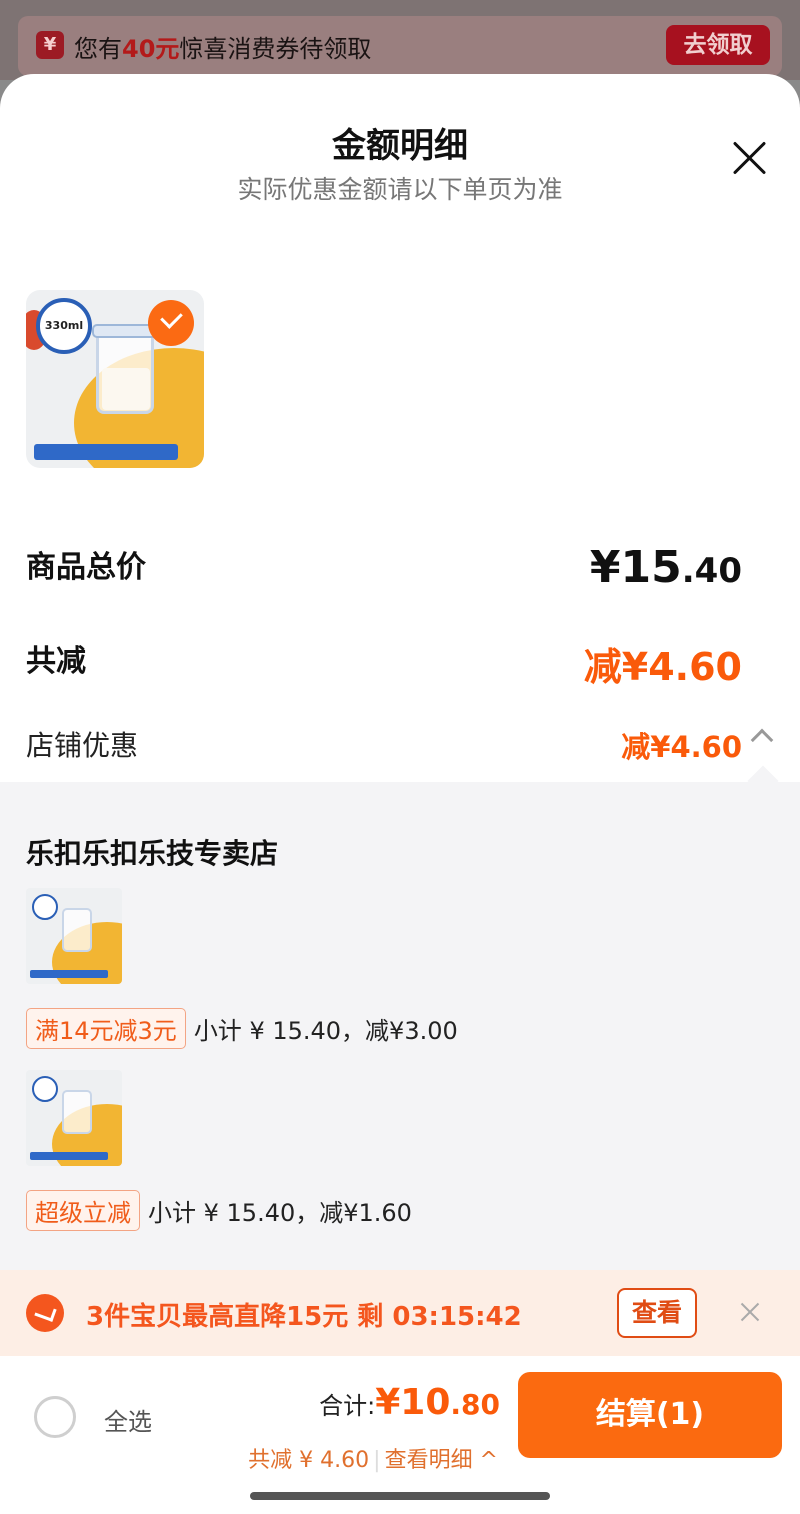 This screenshot has width=800, height=1514. What do you see at coordinates (152, 853) in the screenshot?
I see `store-name: 乐扣乐扣乐技专卖店` at bounding box center [152, 853].